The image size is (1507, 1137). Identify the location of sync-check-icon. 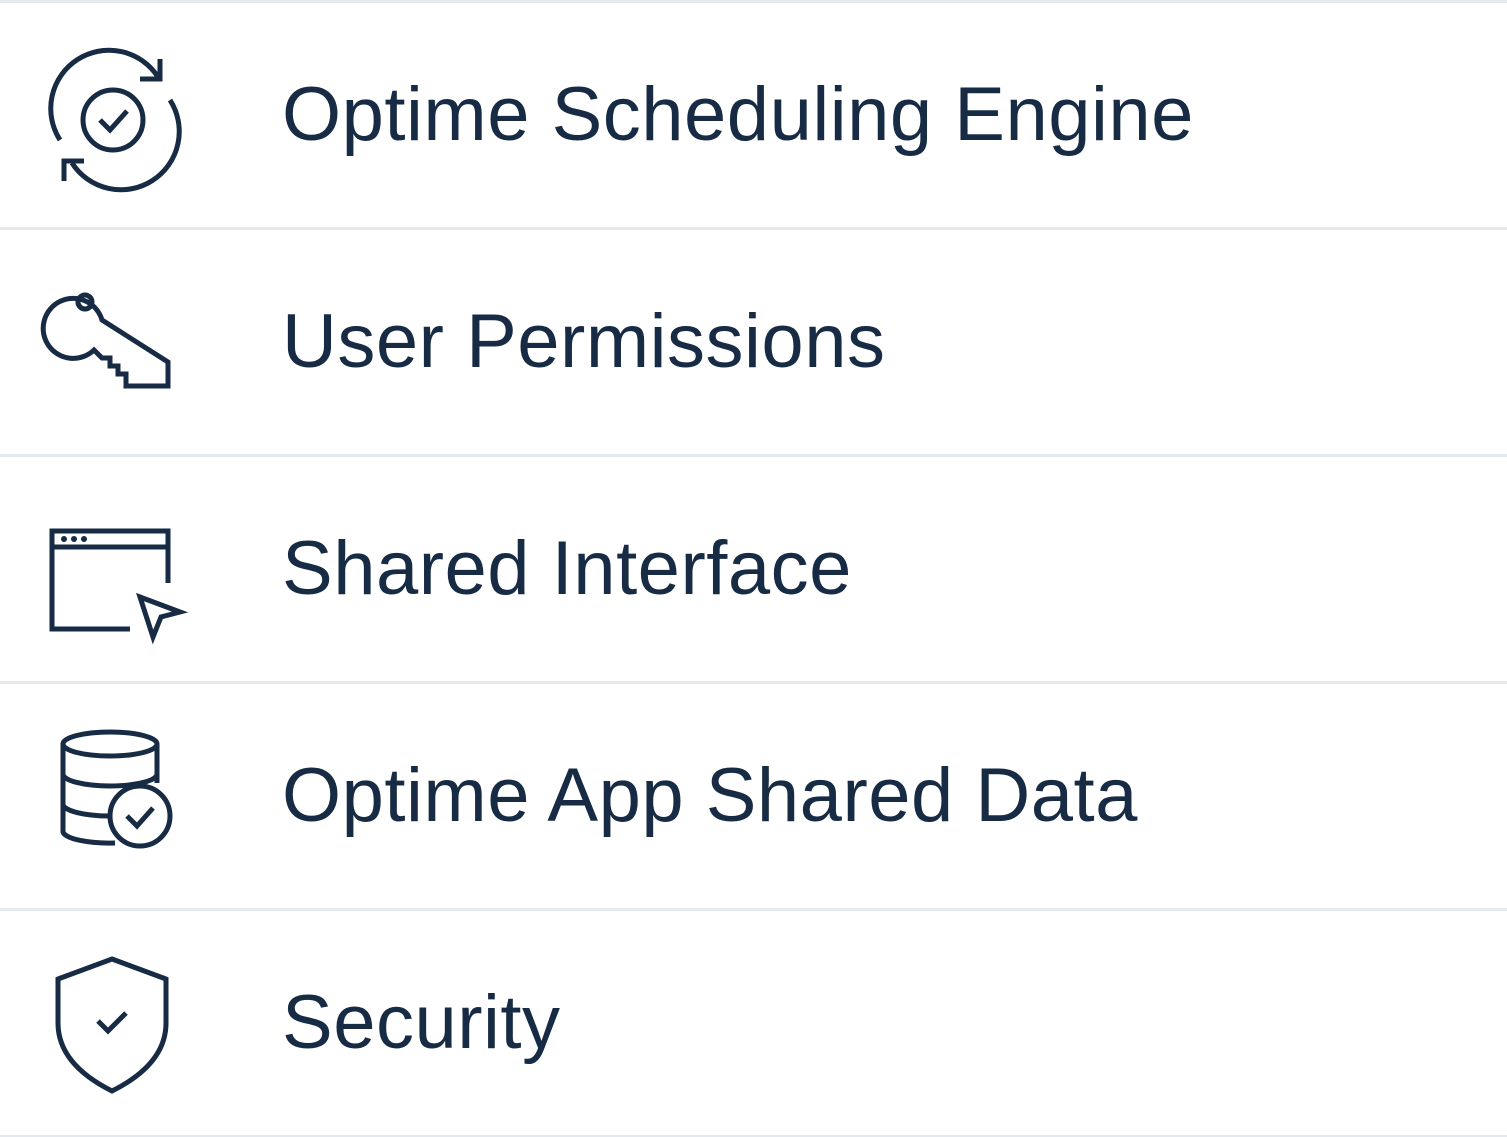
(115, 120).